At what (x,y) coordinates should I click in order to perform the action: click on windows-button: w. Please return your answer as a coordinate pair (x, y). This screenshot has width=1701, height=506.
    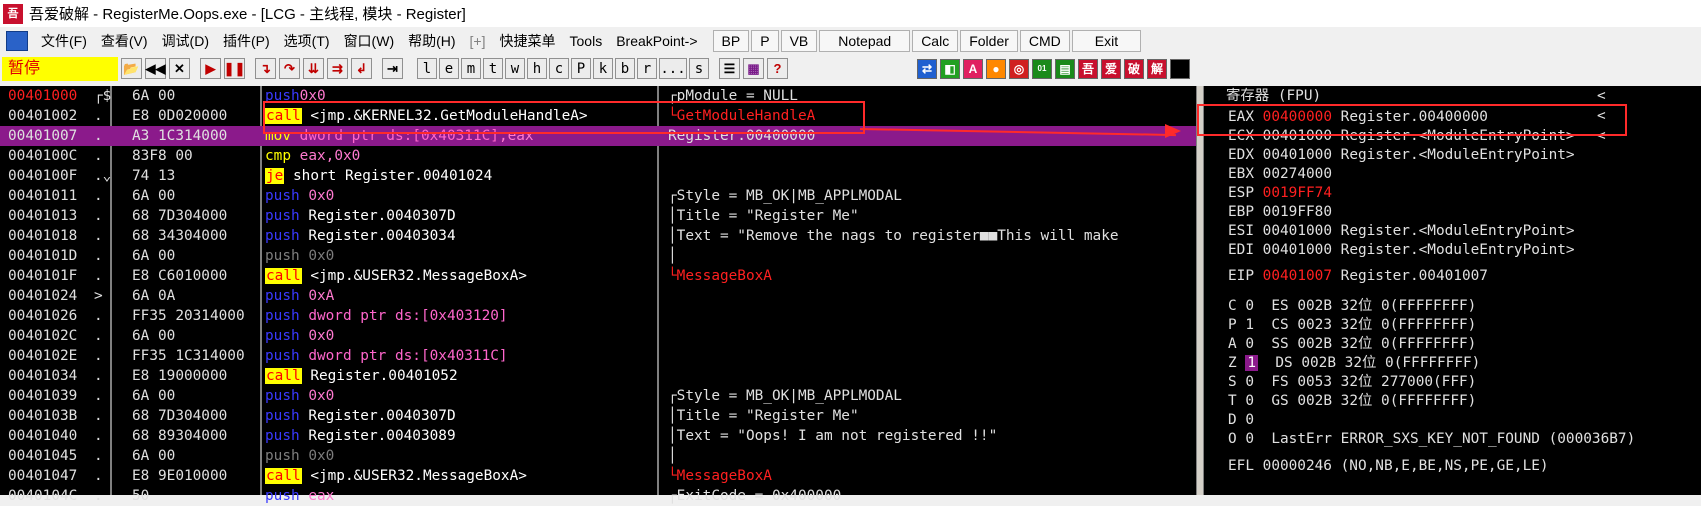
    Looking at the image, I should click on (515, 68).